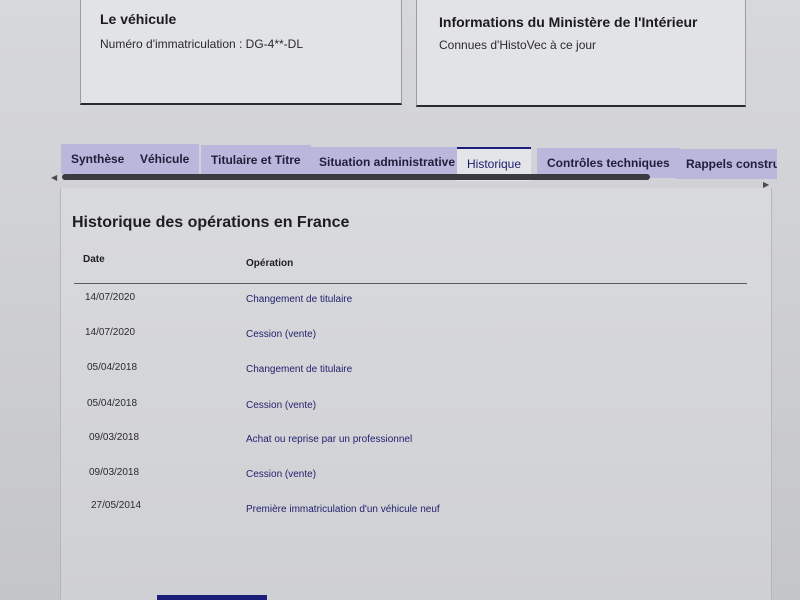 This screenshot has width=800, height=600. Describe the element at coordinates (98, 159) in the screenshot. I see `tab-synthese: Synthèse` at that location.